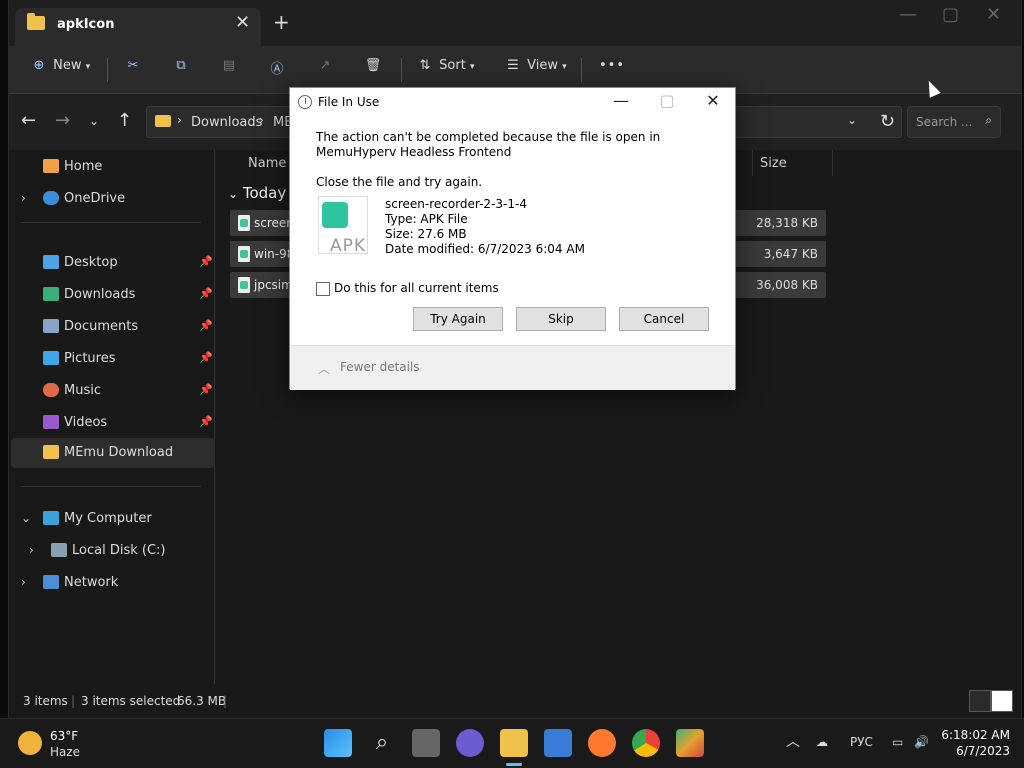 The image size is (1024, 768). I want to click on breadcrumb-downloads: Downloads, so click(226, 122).